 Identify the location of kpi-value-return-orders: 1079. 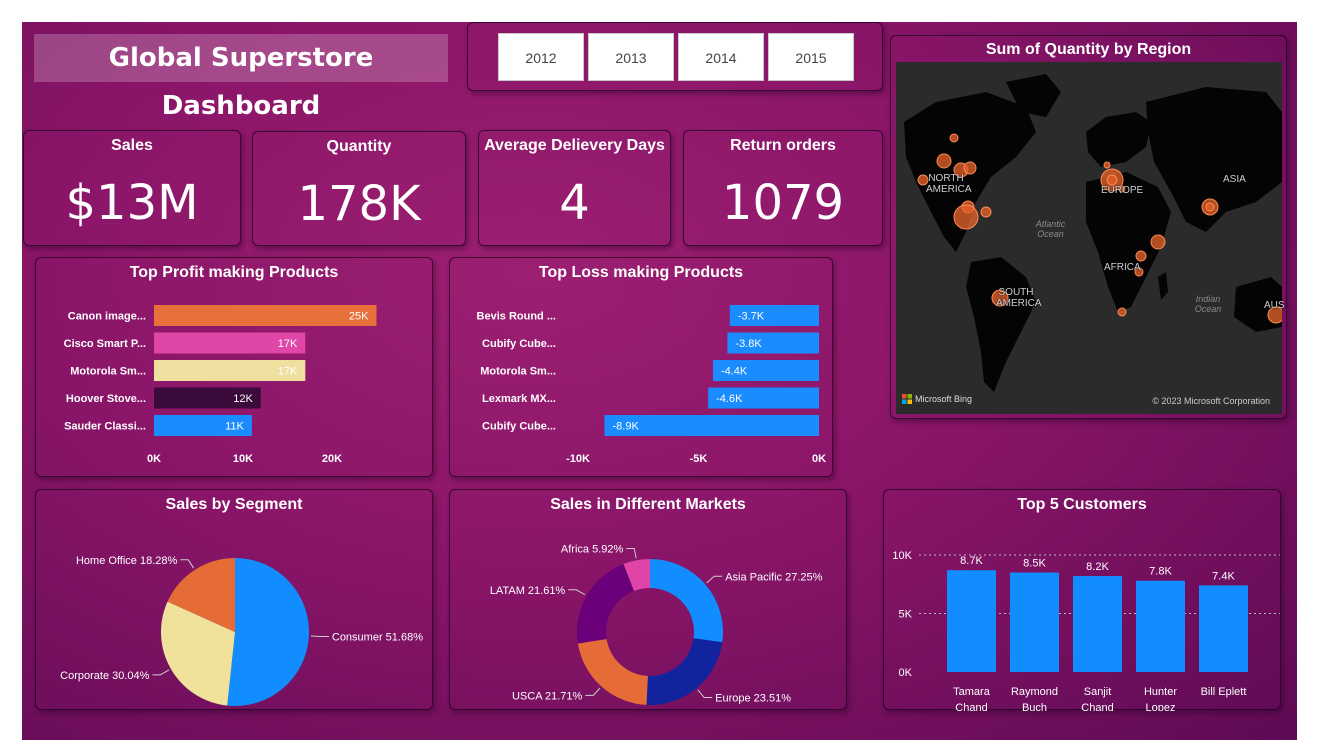
(783, 203).